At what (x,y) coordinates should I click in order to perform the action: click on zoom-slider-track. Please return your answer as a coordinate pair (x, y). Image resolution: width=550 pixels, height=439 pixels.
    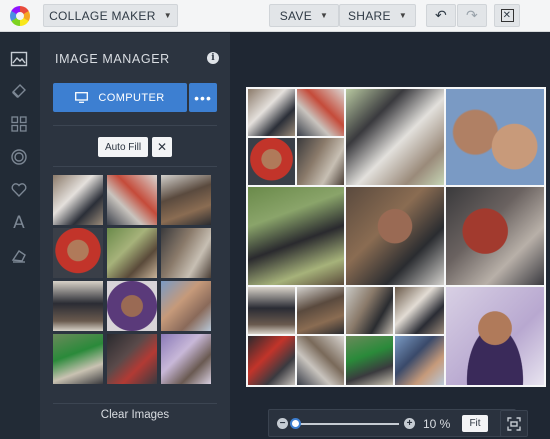
    Looking at the image, I should click on (345, 424).